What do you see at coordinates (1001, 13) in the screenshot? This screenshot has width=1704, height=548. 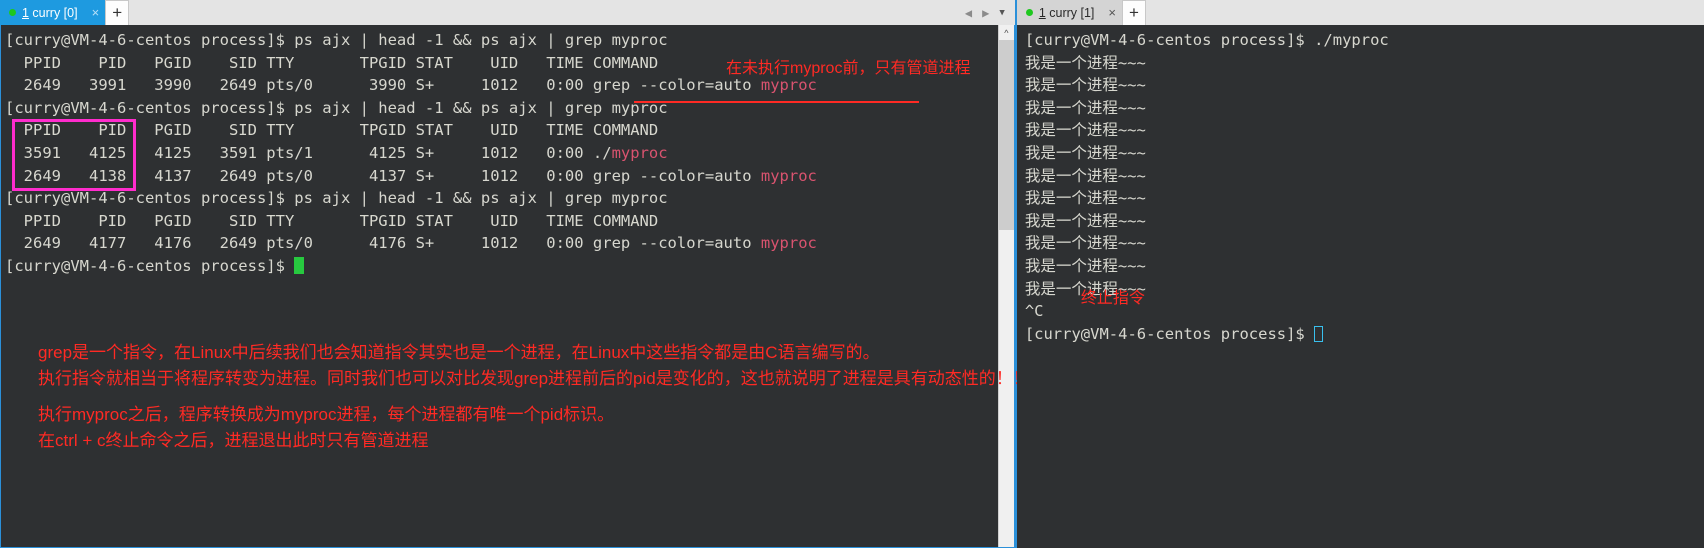 I see `chevron-down-icon: ▼` at bounding box center [1001, 13].